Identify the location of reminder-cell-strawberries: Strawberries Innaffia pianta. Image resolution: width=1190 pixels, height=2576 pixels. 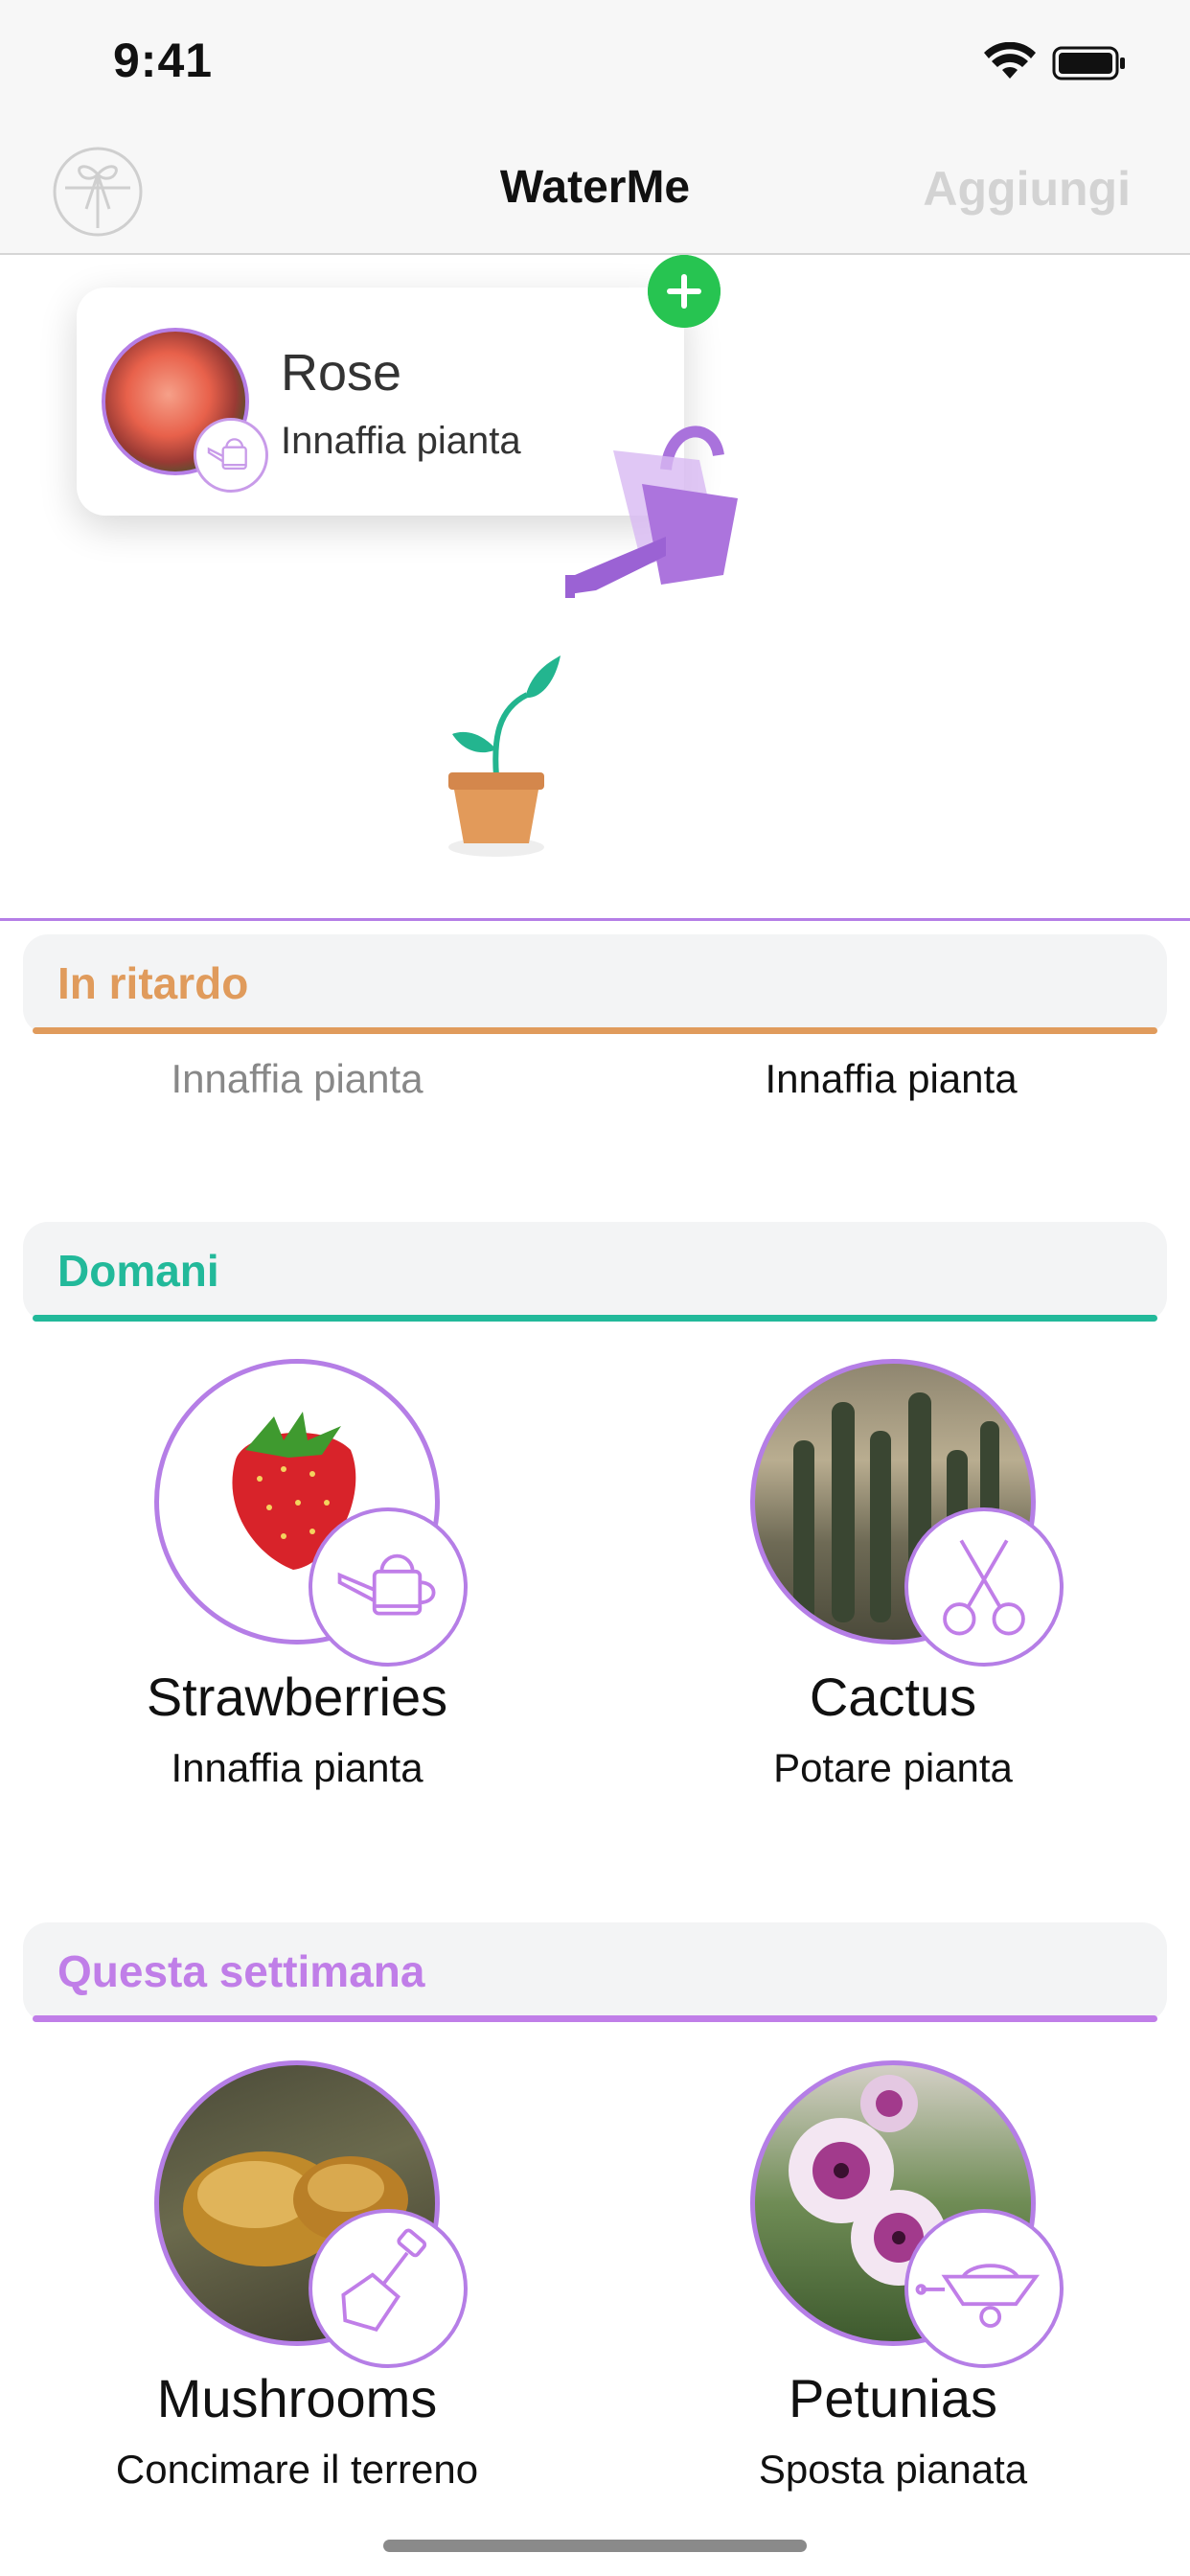
(297, 1575).